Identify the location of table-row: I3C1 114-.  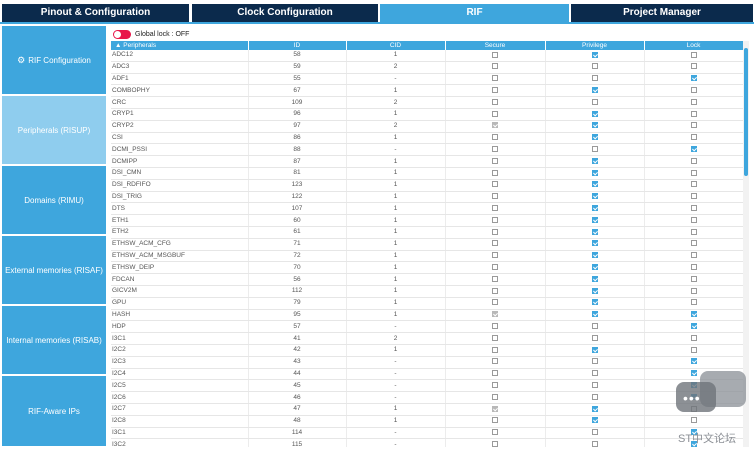
(427, 433).